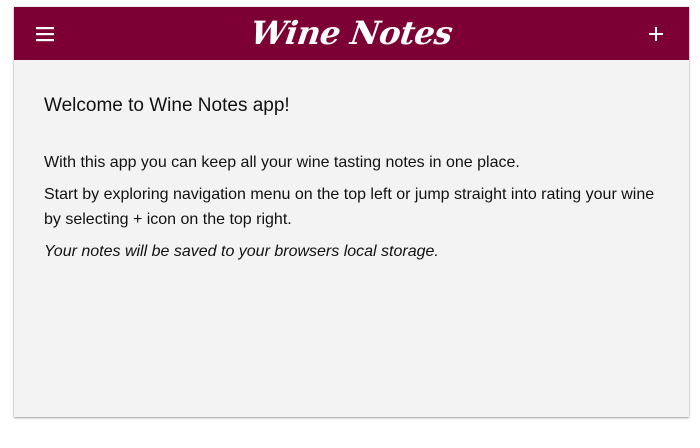  I want to click on app-header: Wine Notes, so click(351, 33).